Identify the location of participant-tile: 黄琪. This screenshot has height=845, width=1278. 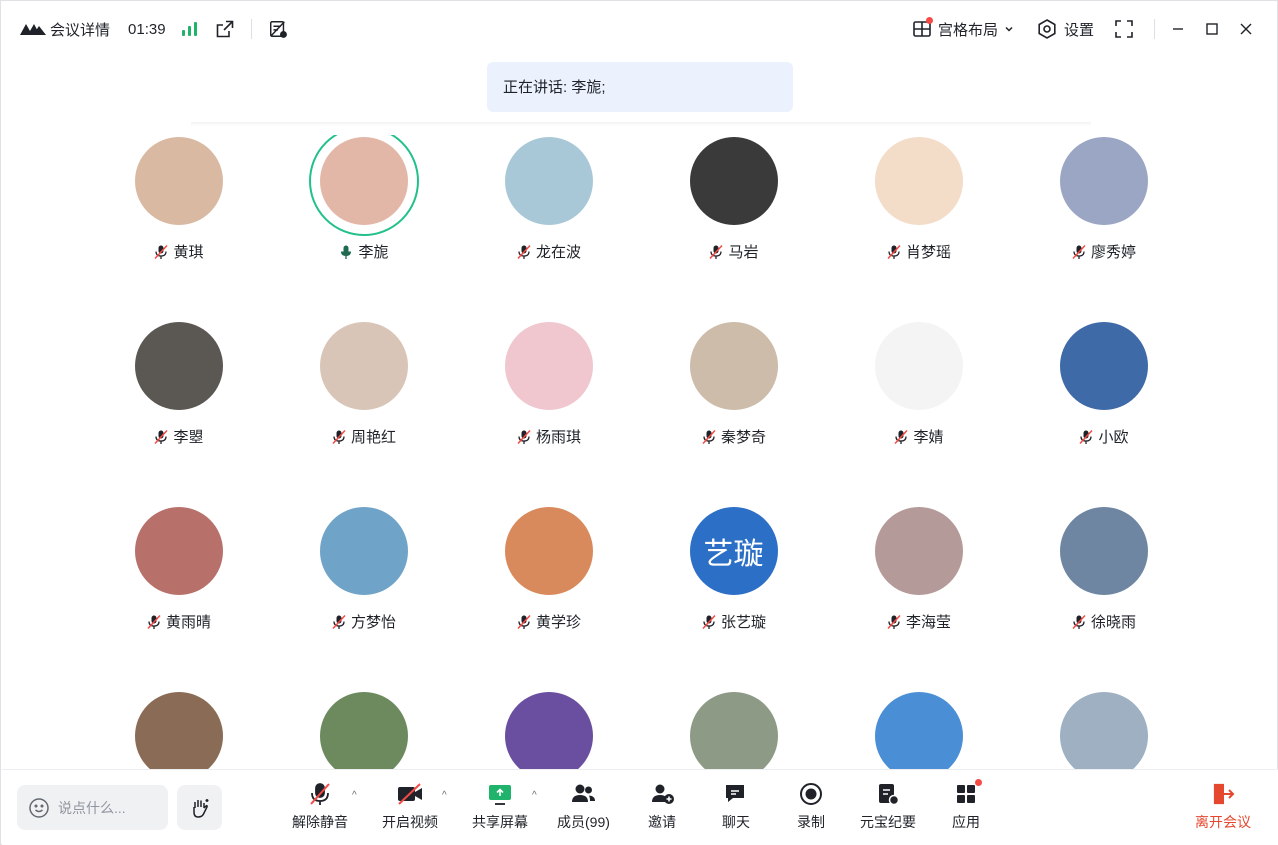
(178, 205).